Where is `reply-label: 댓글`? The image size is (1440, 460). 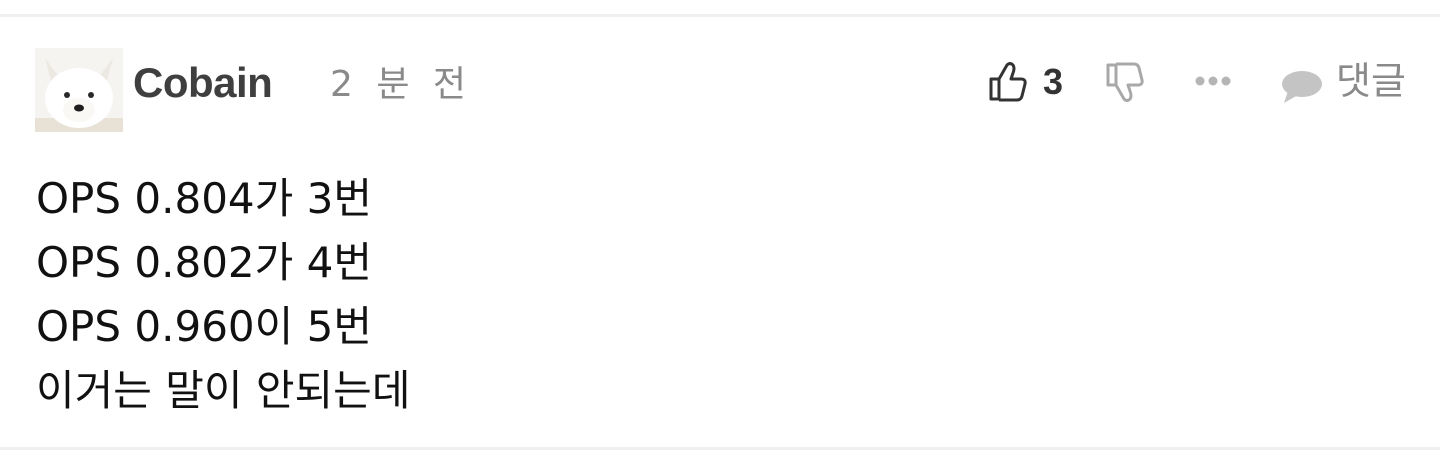
reply-label: 댓글 is located at coordinates (1371, 81).